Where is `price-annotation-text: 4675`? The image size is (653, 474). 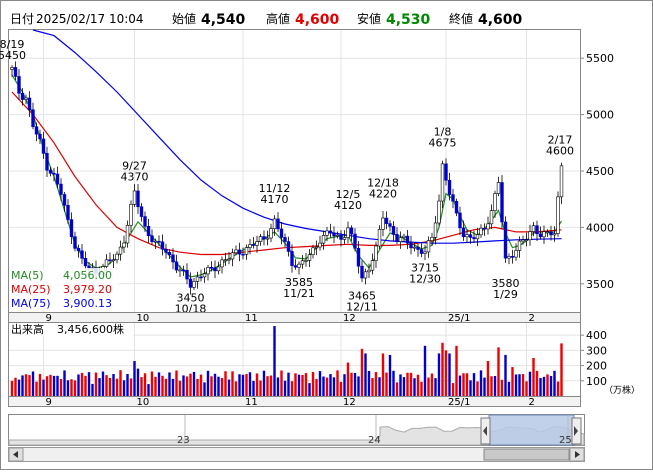 price-annotation-text: 4675 is located at coordinates (443, 142).